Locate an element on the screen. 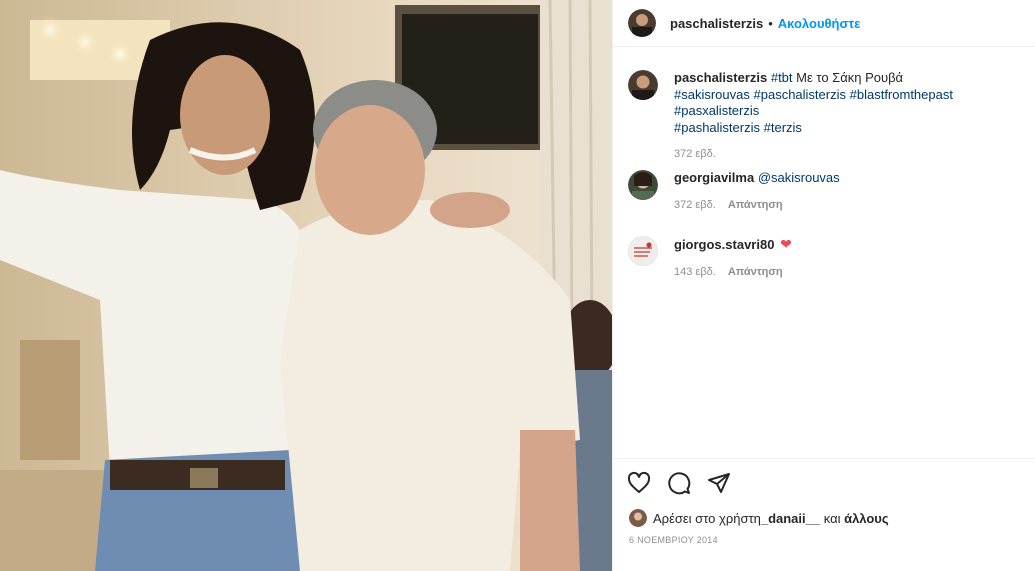 This screenshot has height=571, width=1034. hashtag: #pasxalisterzis is located at coordinates (716, 110).